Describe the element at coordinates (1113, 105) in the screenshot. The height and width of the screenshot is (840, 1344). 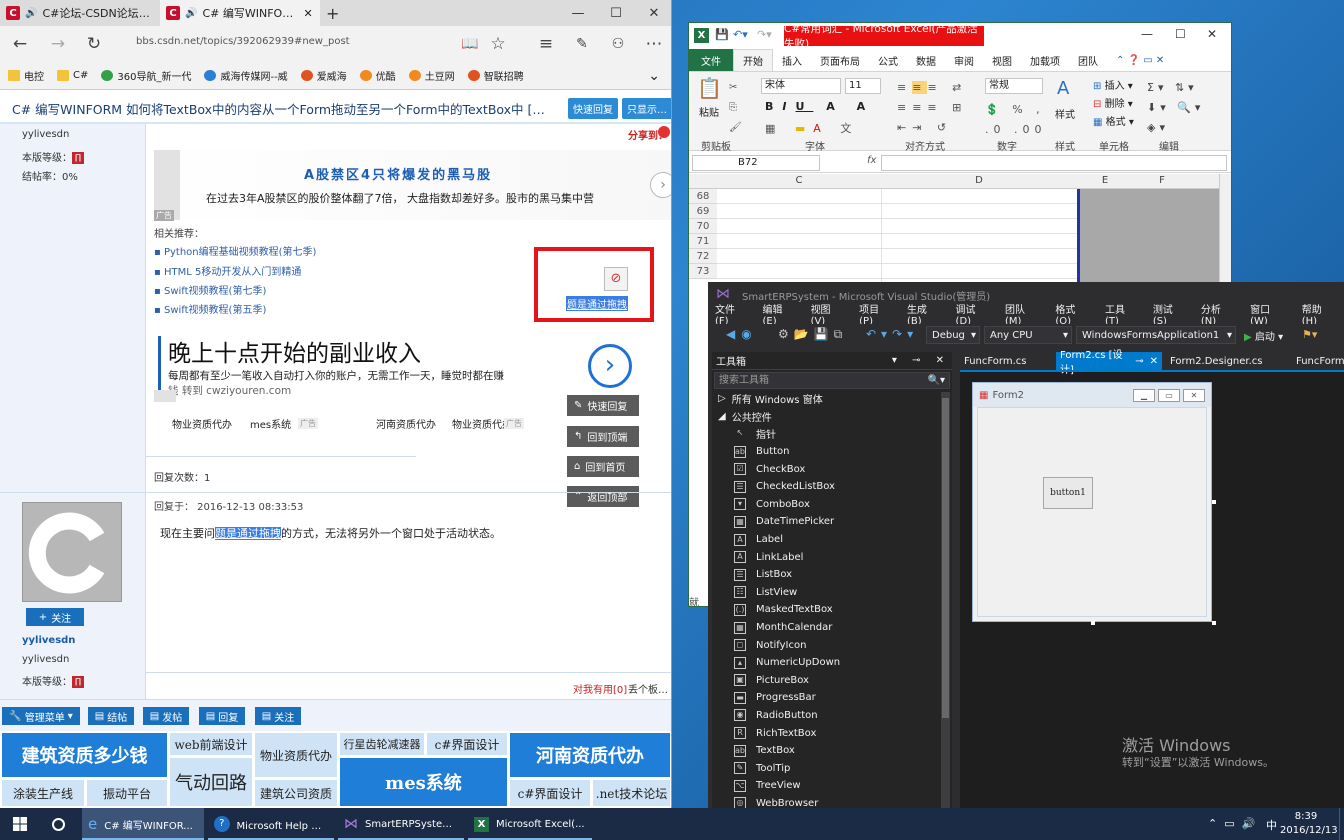
I see `cells-tools: ⊞ 插入 ▾ ⊟ 删除 ▾ ▦ 格式 ▾` at that location.